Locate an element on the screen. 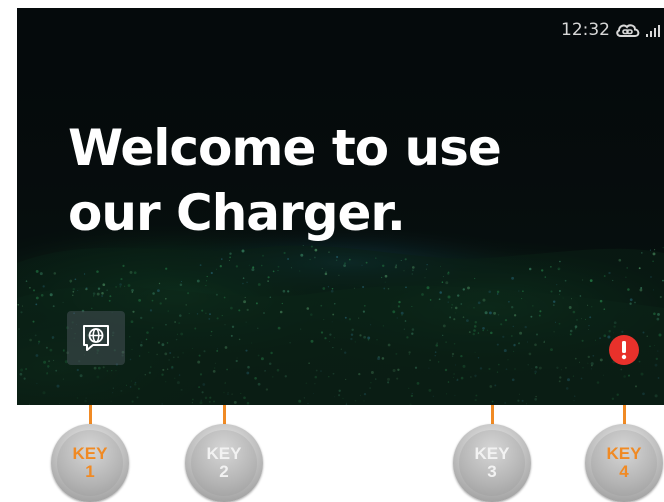 Image resolution: width=664 pixels, height=502 pixels. key-4-number: 4 is located at coordinates (624, 471).